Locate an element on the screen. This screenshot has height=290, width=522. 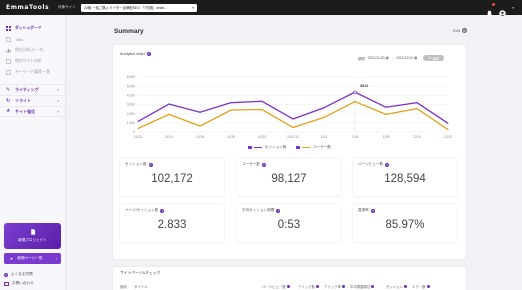
table-header-cell: 平均掲載順位 is located at coordinates (368, 286).